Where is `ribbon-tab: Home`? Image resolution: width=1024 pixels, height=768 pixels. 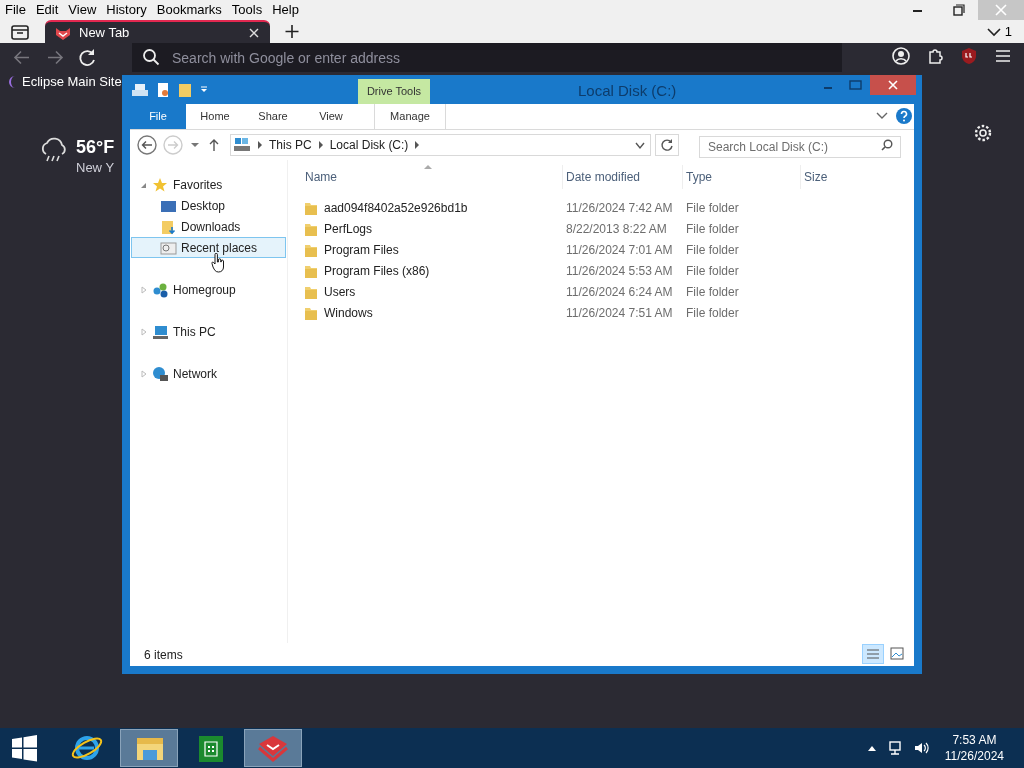 ribbon-tab: Home is located at coordinates (215, 116).